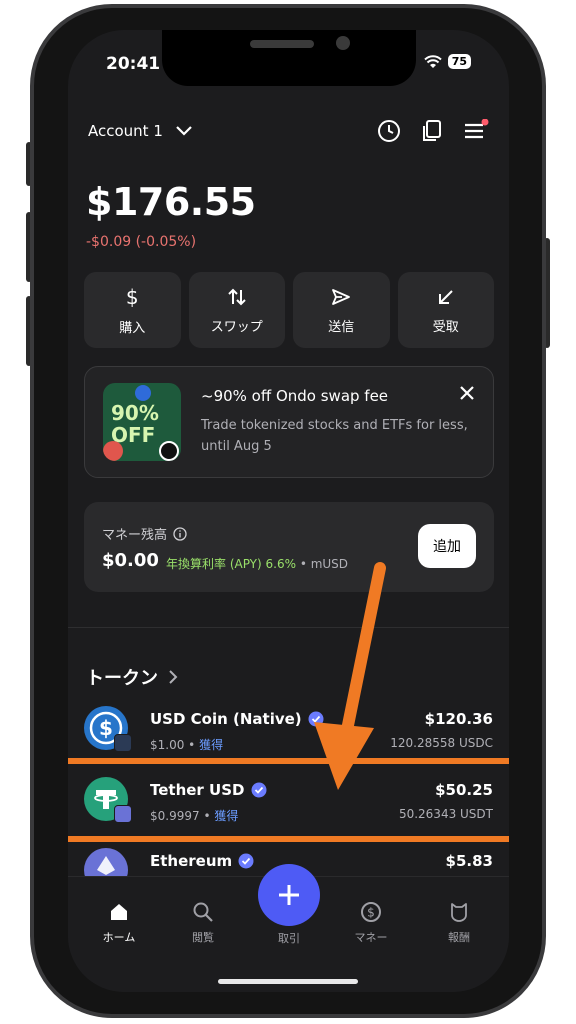 The width and height of the screenshot is (576, 1024). I want to click on swap-arrows-icon, so click(237, 296).